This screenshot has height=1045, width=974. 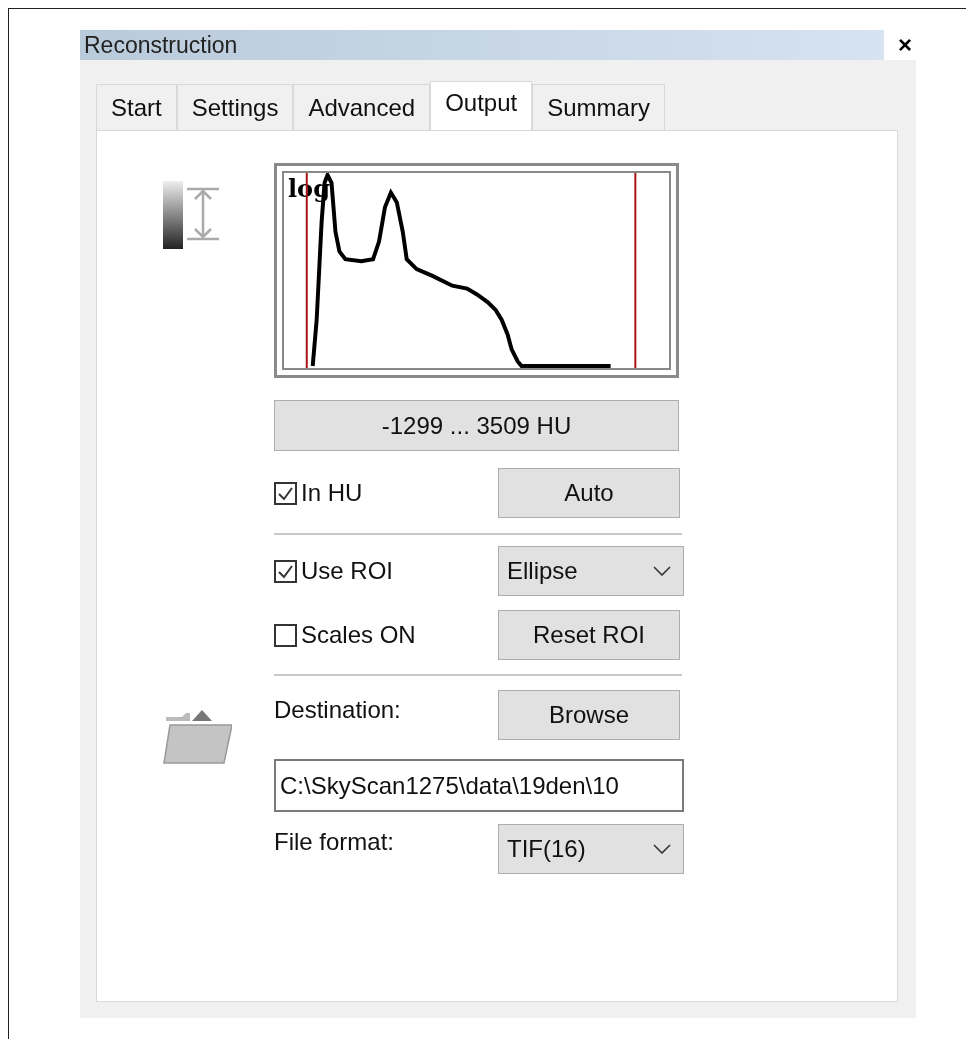 I want to click on file-format-dropdown: TIF(16), so click(x=591, y=849).